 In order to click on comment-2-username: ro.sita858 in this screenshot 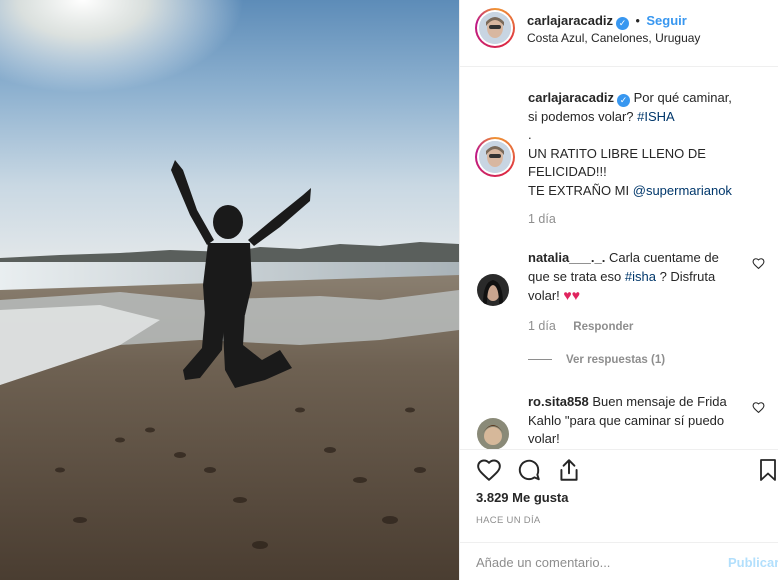, I will do `click(558, 401)`.